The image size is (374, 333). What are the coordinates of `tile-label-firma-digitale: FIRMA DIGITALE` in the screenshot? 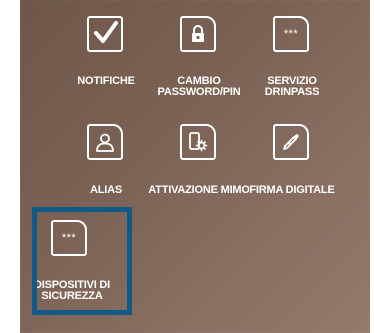 It's located at (292, 190).